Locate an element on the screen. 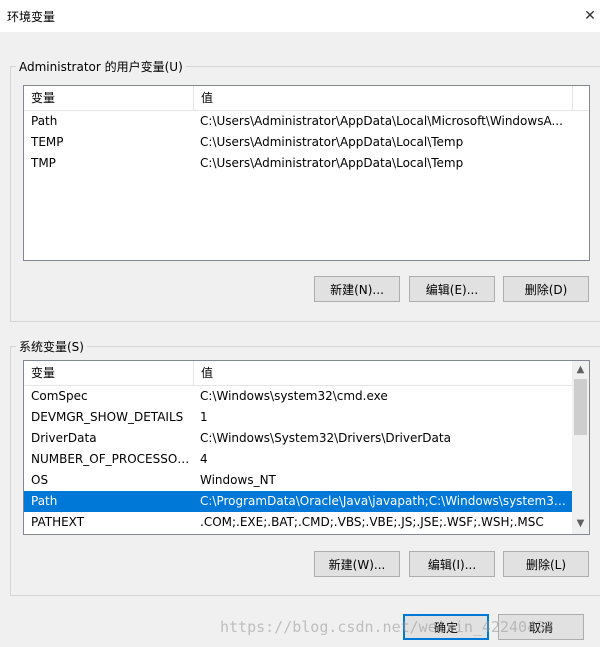 Image resolution: width=600 pixels, height=647 pixels. user-variables-legend: Administrator 的用户变量(U) is located at coordinates (101, 66).